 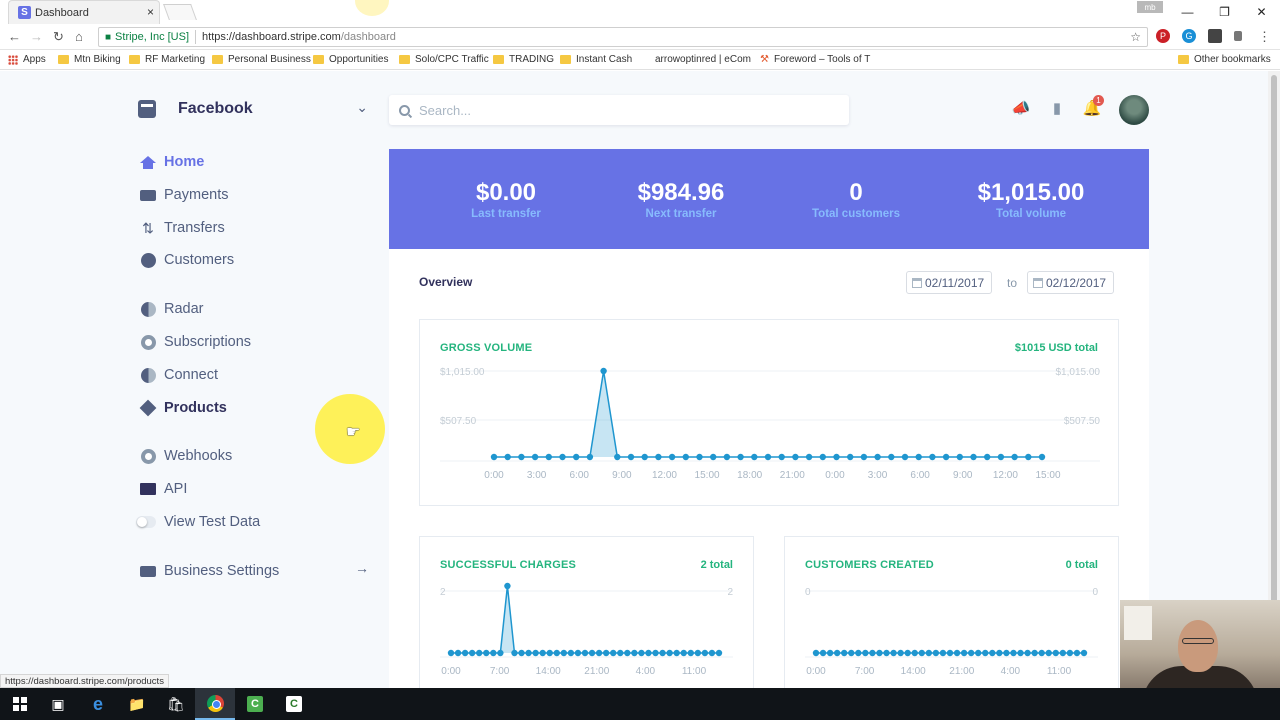 What do you see at coordinates (137, 704) in the screenshot?
I see `file-explorer-icon: 📁` at bounding box center [137, 704].